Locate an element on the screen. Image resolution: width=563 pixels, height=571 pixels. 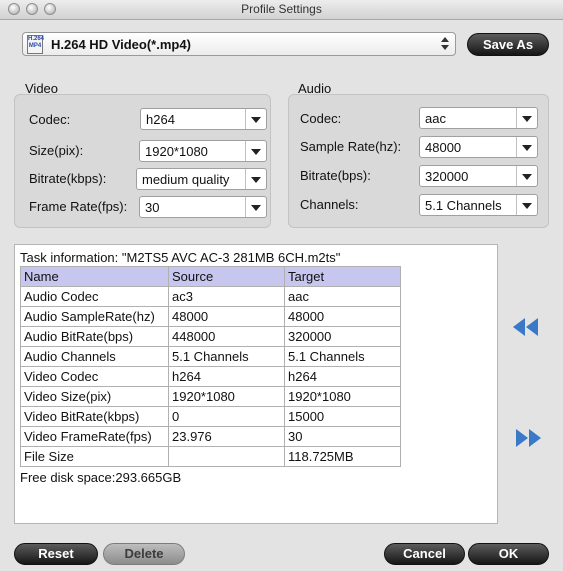
cell-name: Video BitRate(kbps) is located at coordinates (94, 416).